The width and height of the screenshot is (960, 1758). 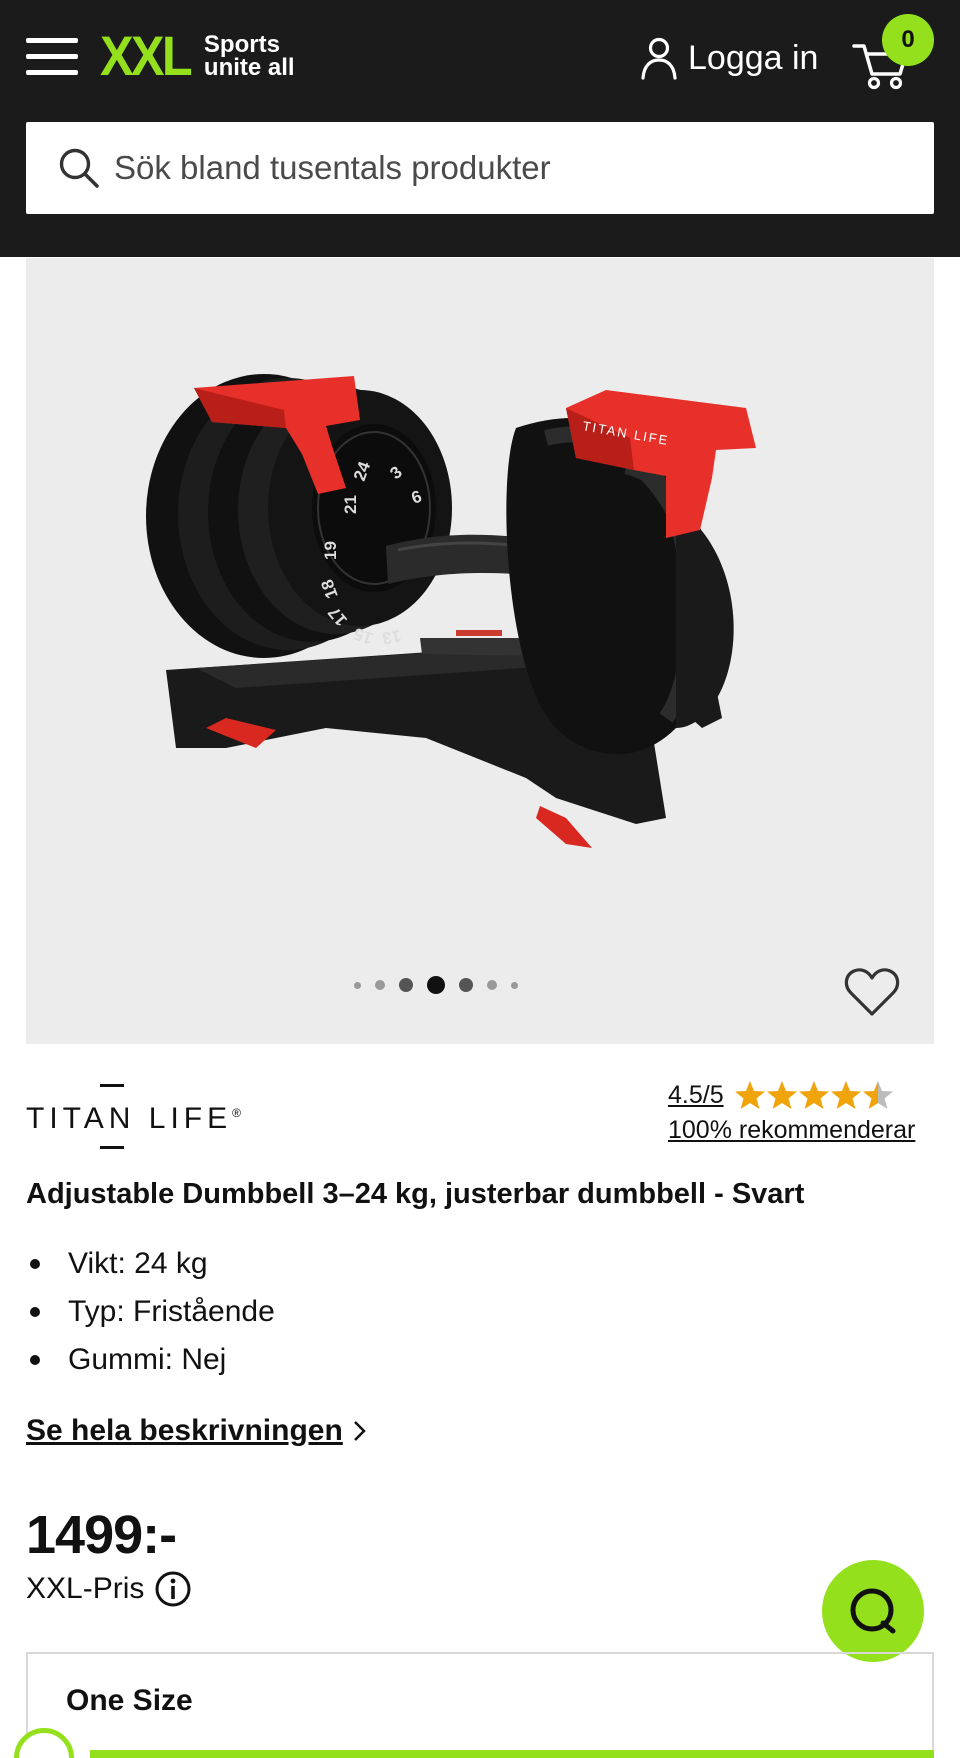 I want to click on search-icon, so click(x=79, y=168).